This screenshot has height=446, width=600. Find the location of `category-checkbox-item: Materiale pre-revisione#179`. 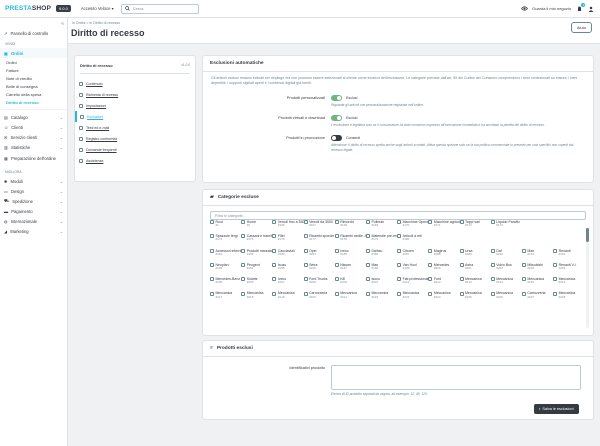

category-checkbox-item: Materiale pre-revisione#179 is located at coordinates (381, 241).